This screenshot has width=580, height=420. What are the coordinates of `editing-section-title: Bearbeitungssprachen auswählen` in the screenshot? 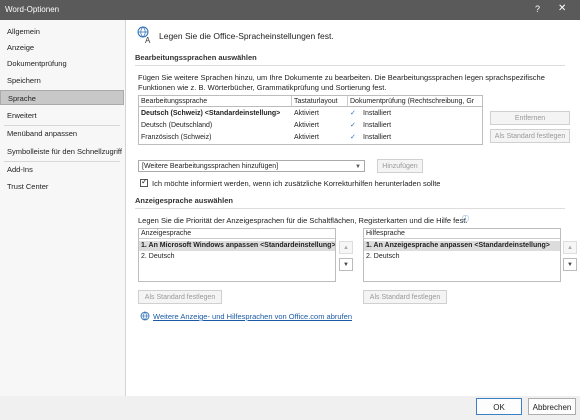 It's located at (350, 59).